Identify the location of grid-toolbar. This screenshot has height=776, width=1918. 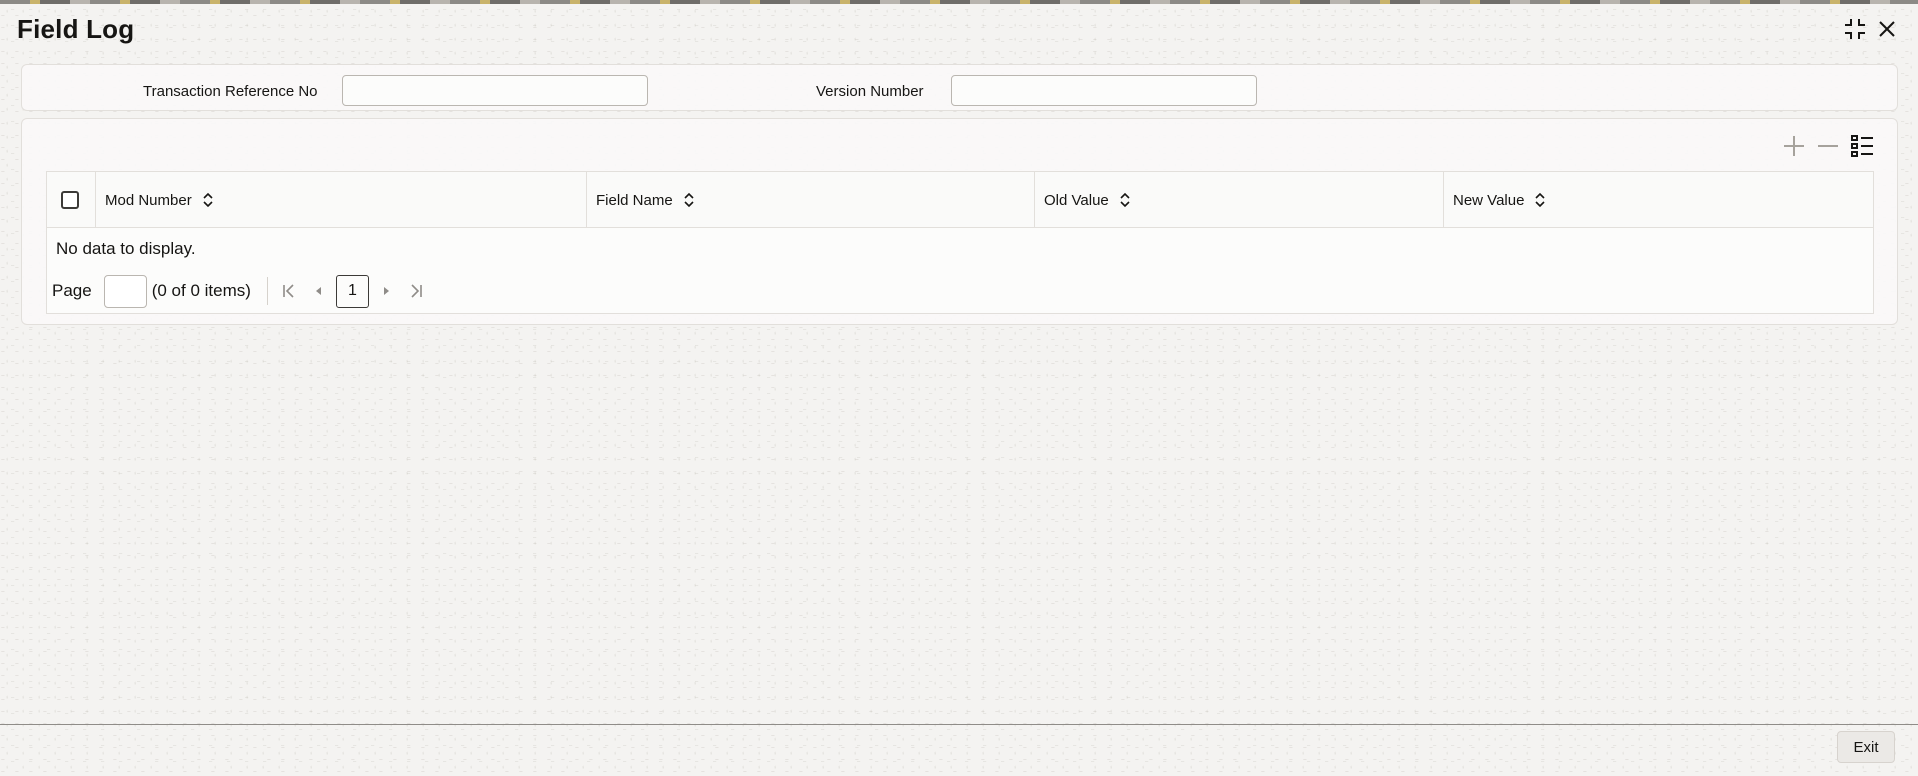
(1828, 146).